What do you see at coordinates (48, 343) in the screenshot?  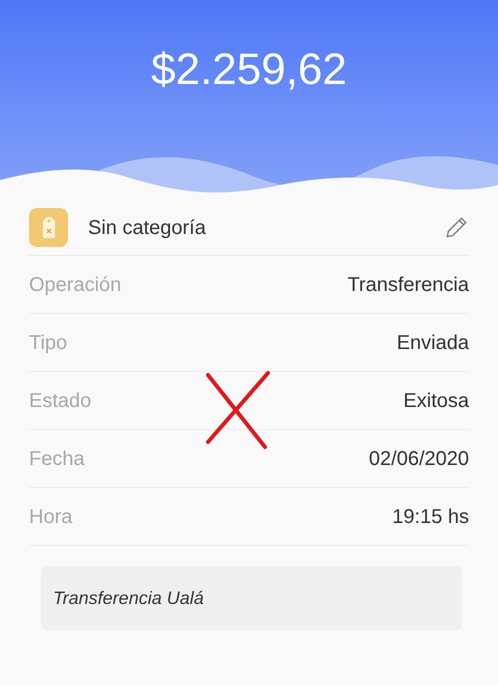 I see `detail-label: Tipo` at bounding box center [48, 343].